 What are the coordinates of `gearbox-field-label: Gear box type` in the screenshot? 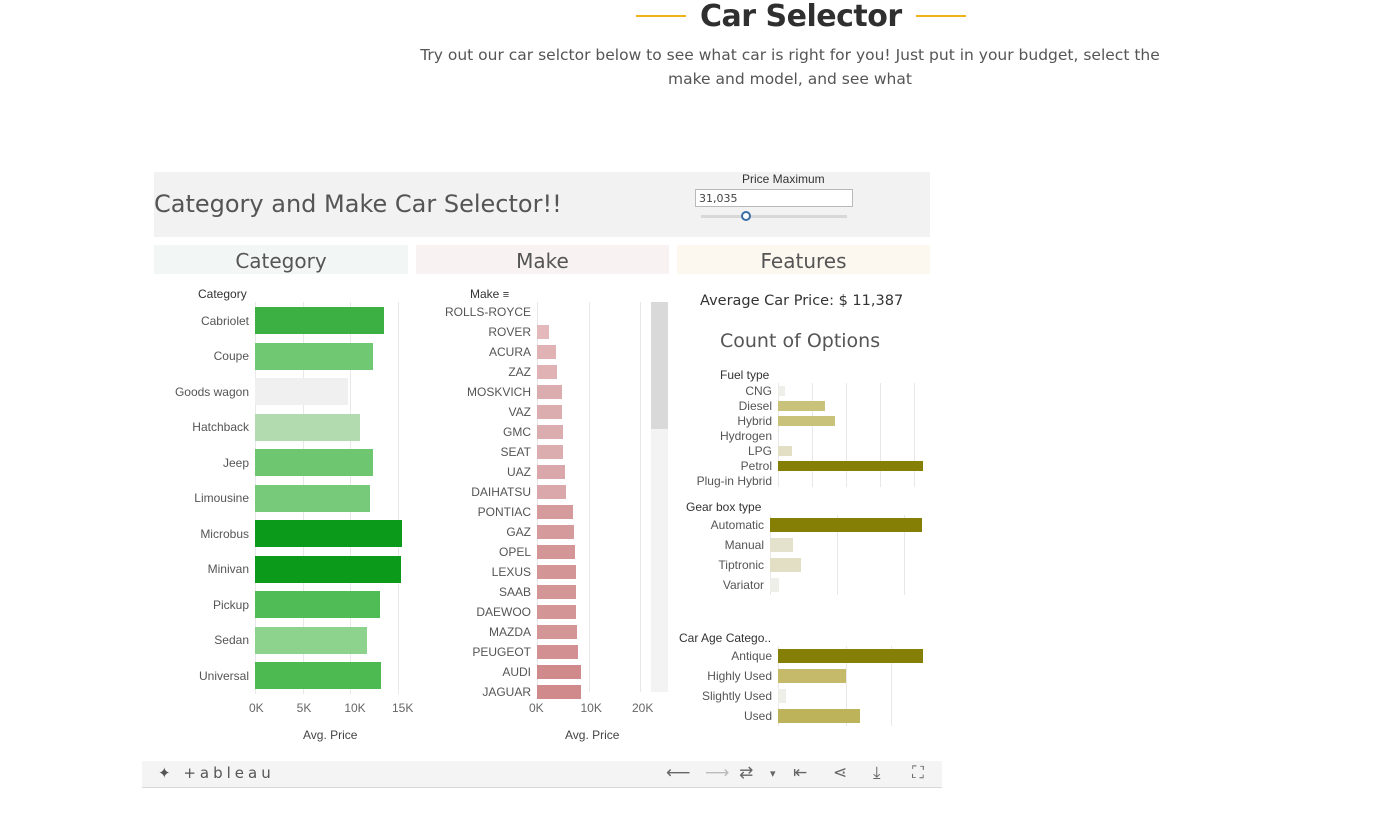 It's located at (724, 507).